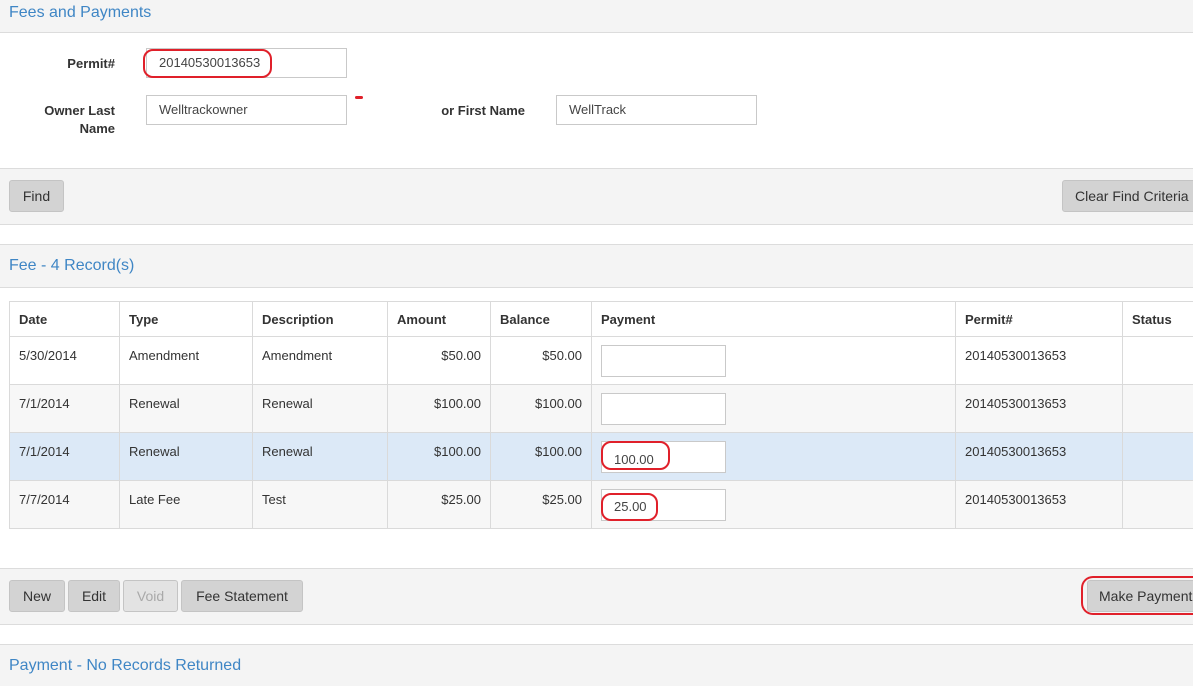  What do you see at coordinates (596, 16) in the screenshot?
I see `fees-header-band: Fees and Payments` at bounding box center [596, 16].